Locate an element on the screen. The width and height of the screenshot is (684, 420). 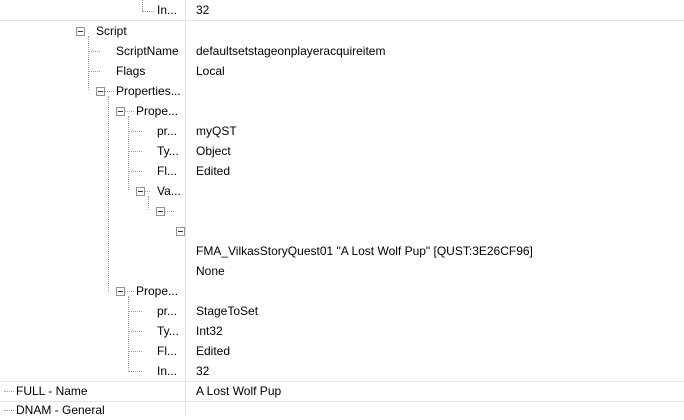
field-value: myQST is located at coordinates (216, 131).